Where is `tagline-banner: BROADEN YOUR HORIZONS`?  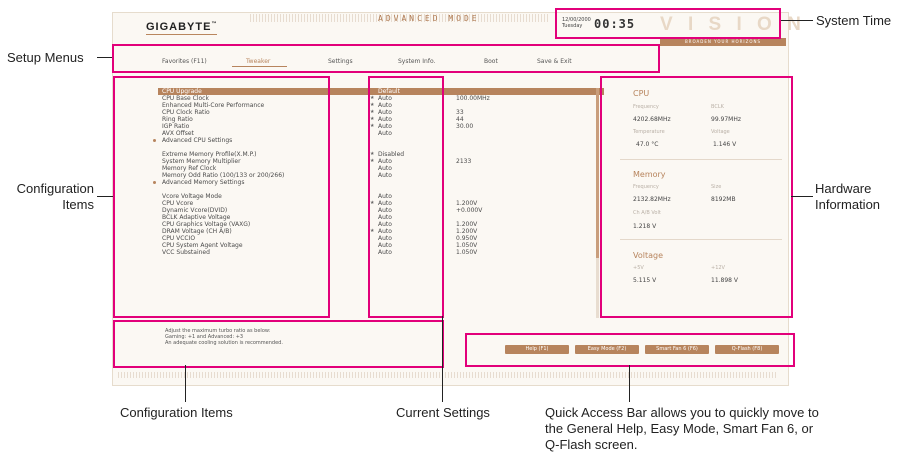 tagline-banner: BROADEN YOUR HORIZONS is located at coordinates (723, 42).